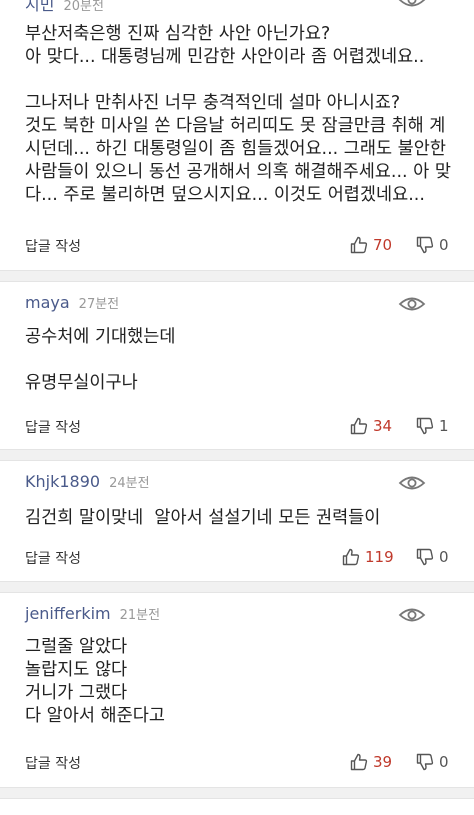  I want to click on dislike-count: 1, so click(444, 426).